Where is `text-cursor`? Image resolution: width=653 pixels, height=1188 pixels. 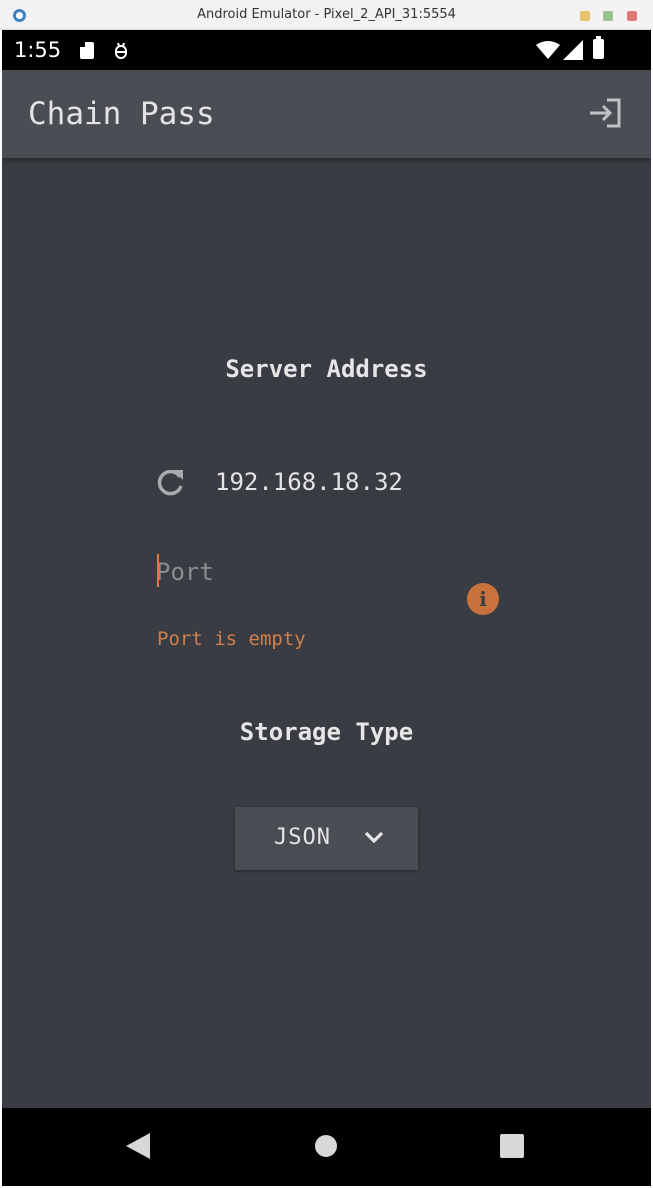
text-cursor is located at coordinates (158, 570).